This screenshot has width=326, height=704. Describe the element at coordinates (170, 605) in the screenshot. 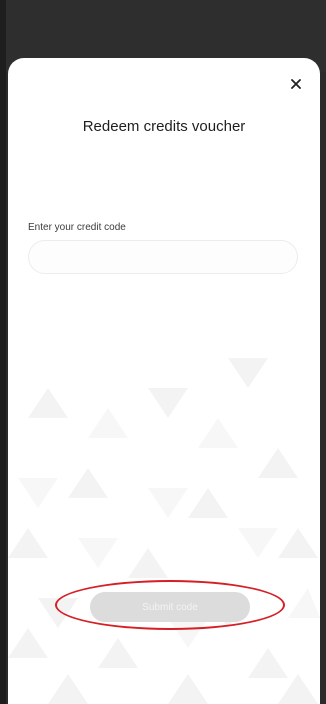

I see `annotation-highlight-ring` at that location.